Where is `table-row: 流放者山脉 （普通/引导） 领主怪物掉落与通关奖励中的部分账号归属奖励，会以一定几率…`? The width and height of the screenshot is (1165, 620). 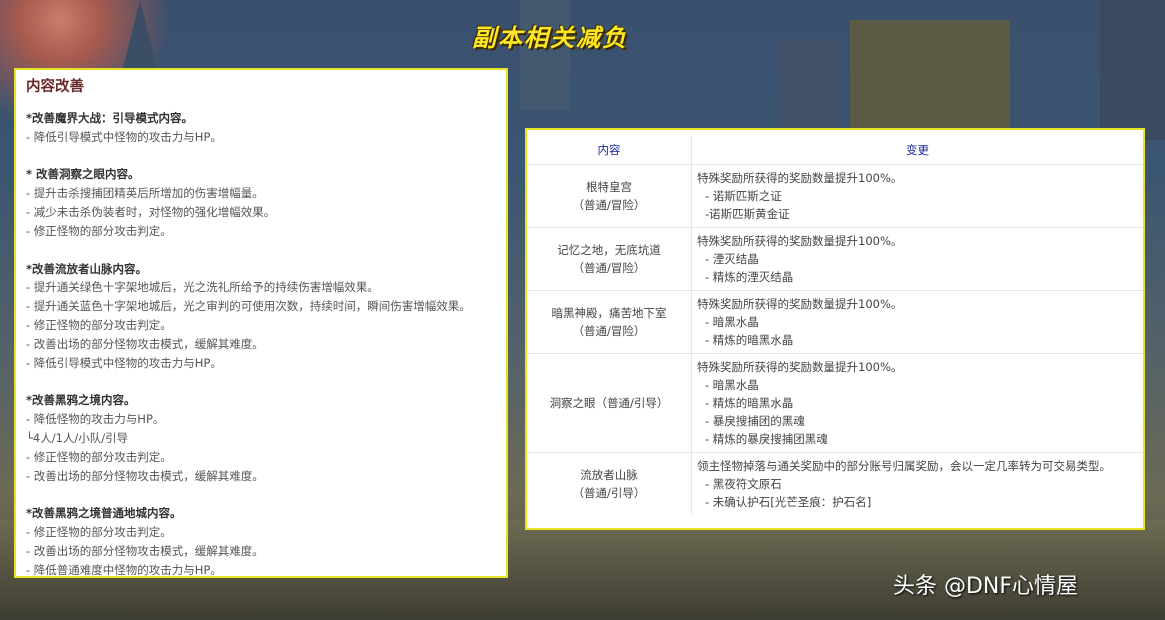 table-row: 流放者山脉 （普通/引导） 领主怪物掉落与通关奖励中的部分账号归属奖励，会以一定几率… is located at coordinates (835, 483).